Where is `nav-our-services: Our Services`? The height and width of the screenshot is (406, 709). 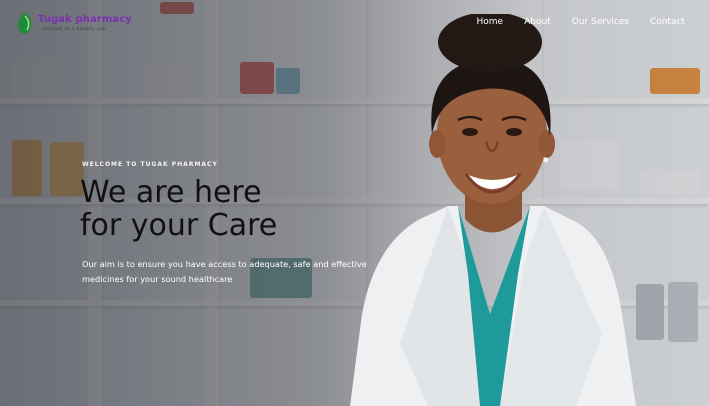
nav-our-services: Our Services is located at coordinates (600, 22).